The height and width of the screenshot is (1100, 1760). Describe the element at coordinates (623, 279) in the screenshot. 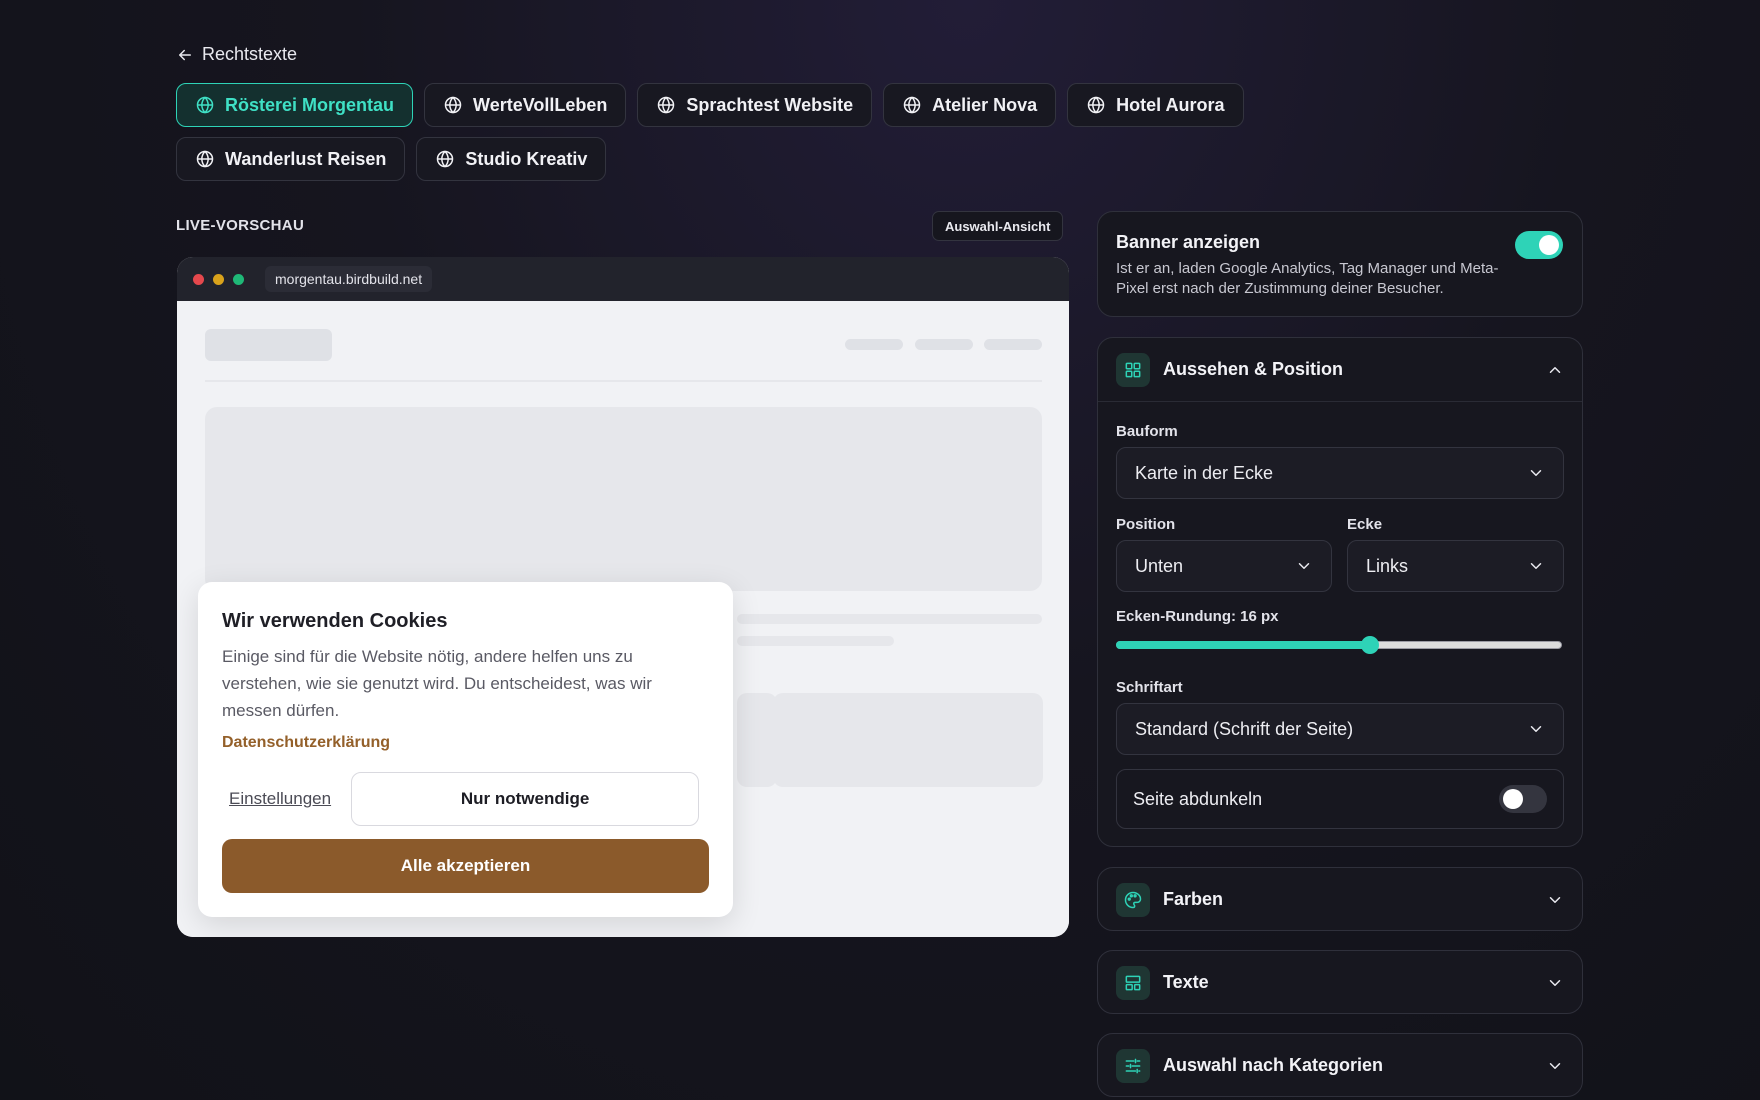

I see `browser-bar: morgentau.birdbuild.net` at that location.